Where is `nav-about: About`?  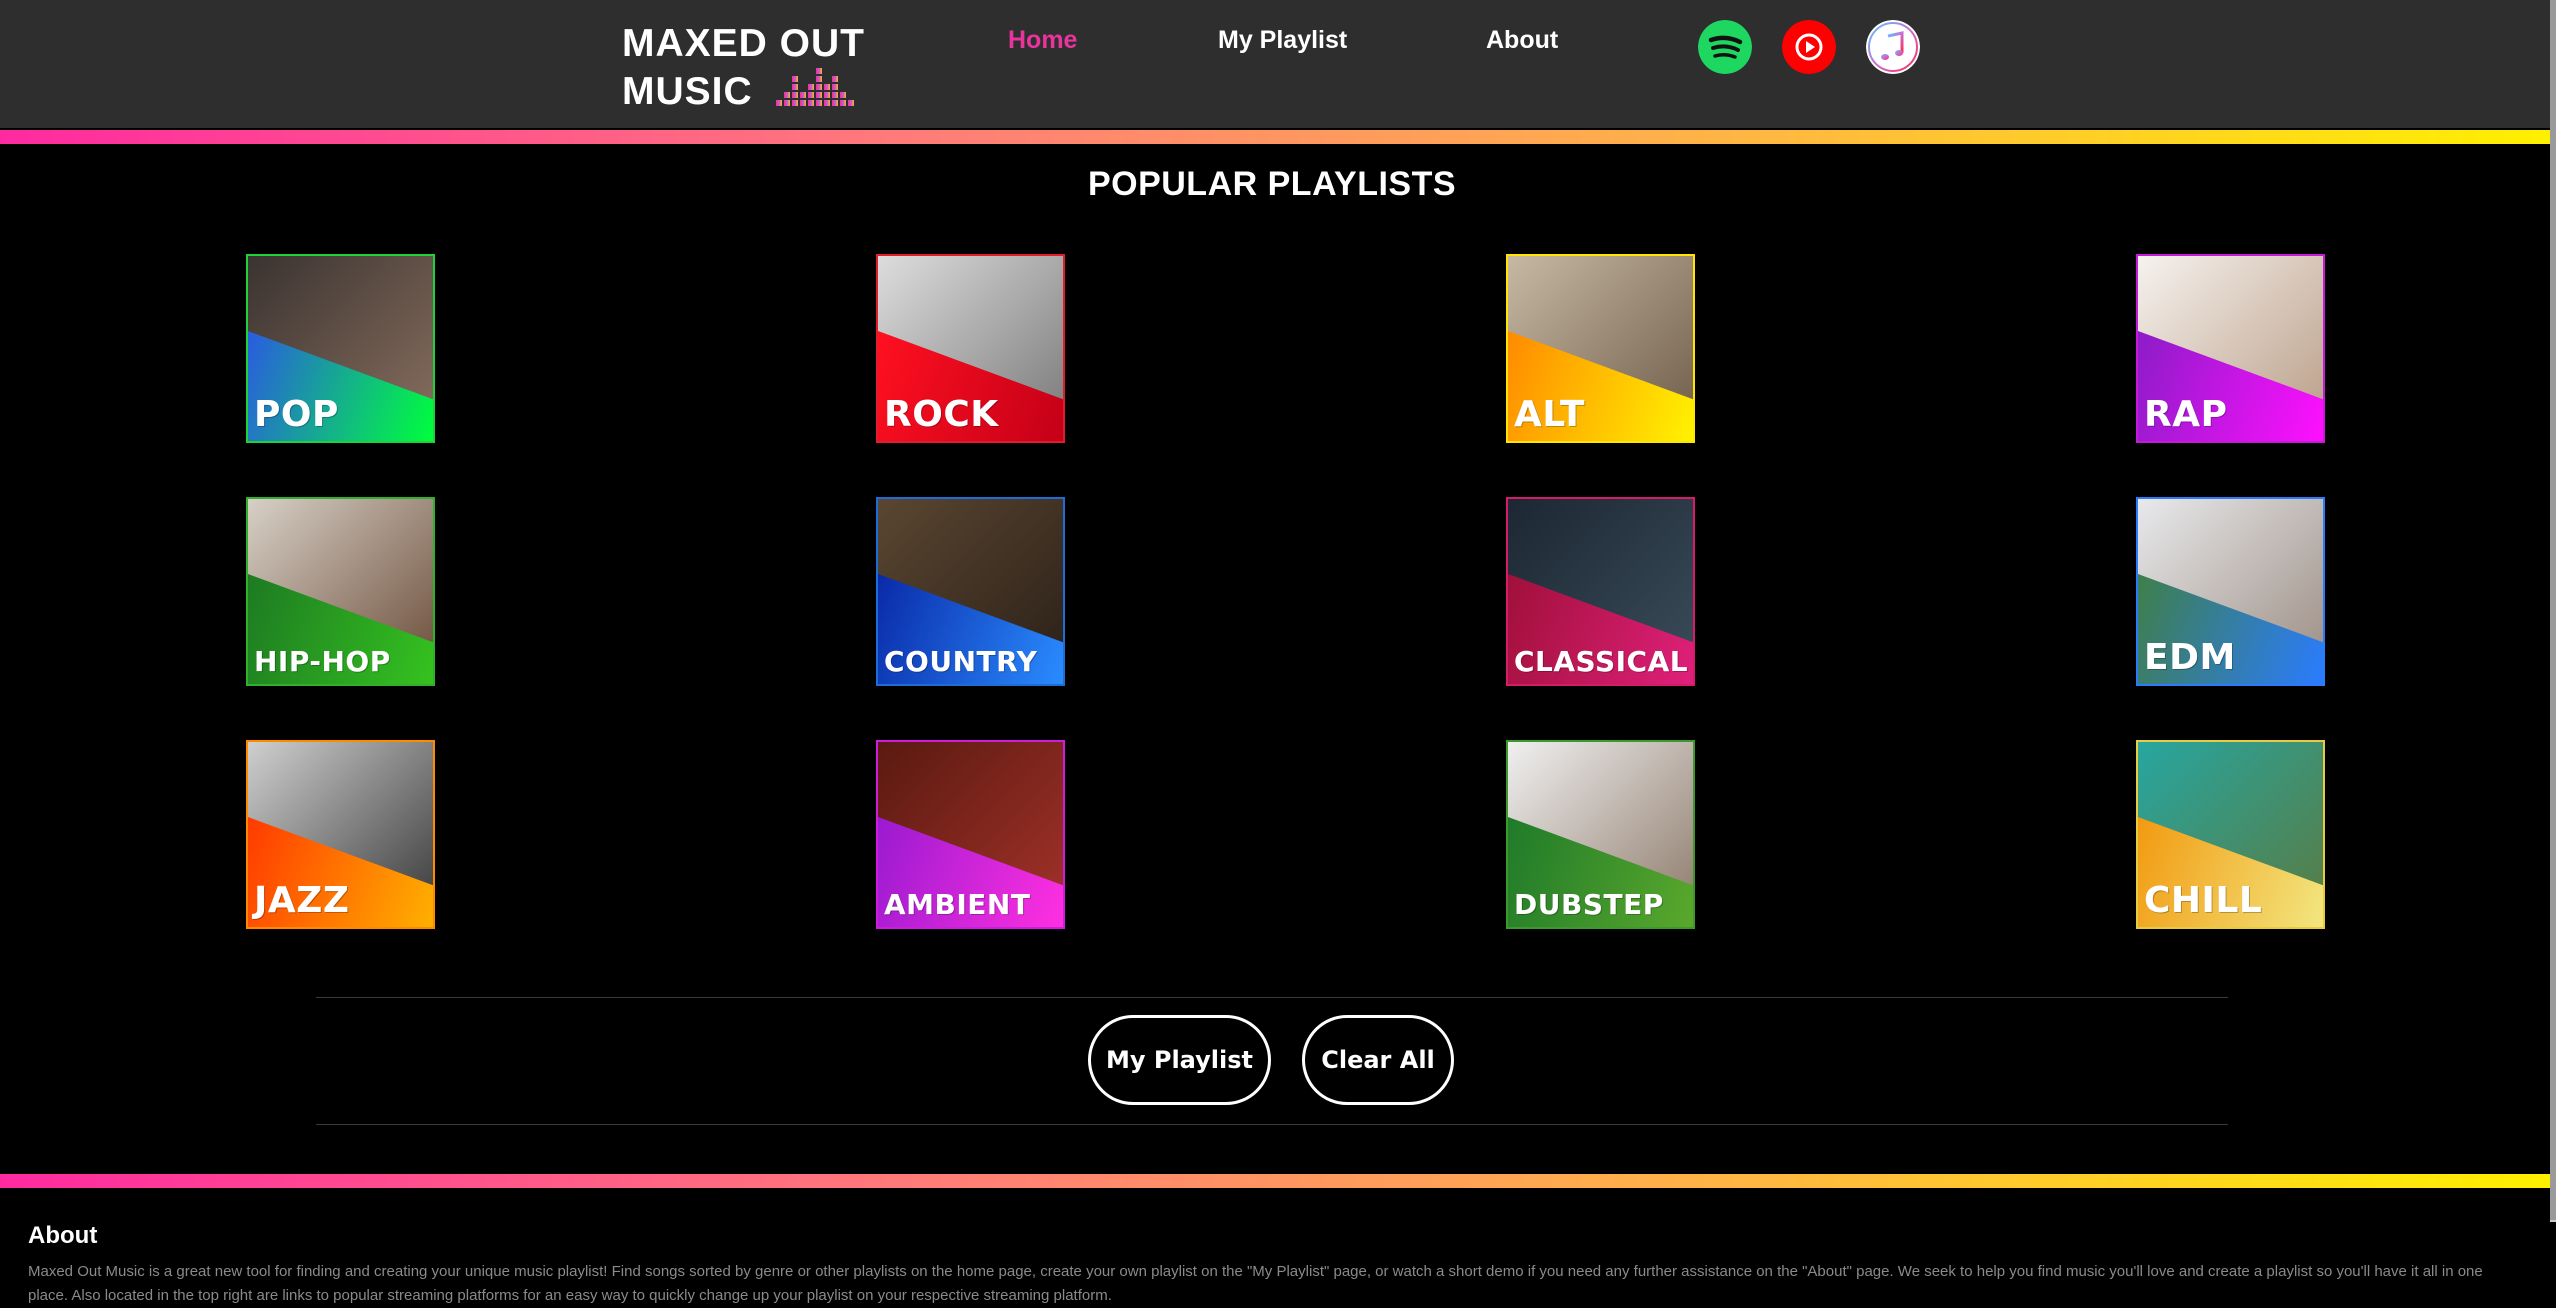
nav-about: About is located at coordinates (1522, 40).